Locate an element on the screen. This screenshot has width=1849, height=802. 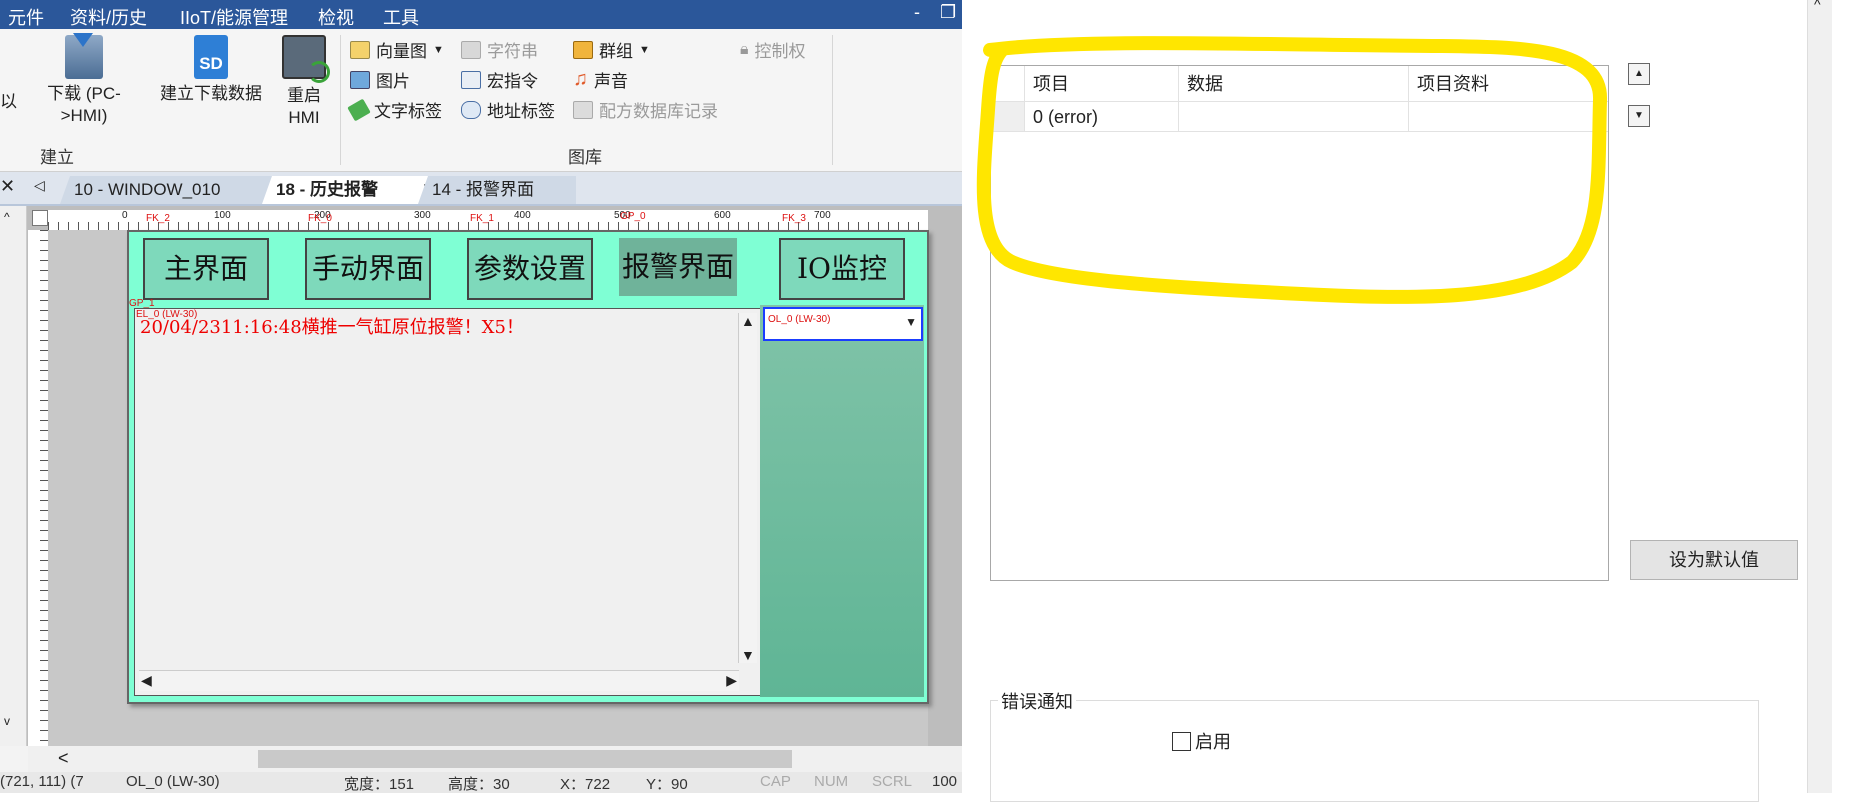
macro-label: 宏指令 is located at coordinates (512, 81).